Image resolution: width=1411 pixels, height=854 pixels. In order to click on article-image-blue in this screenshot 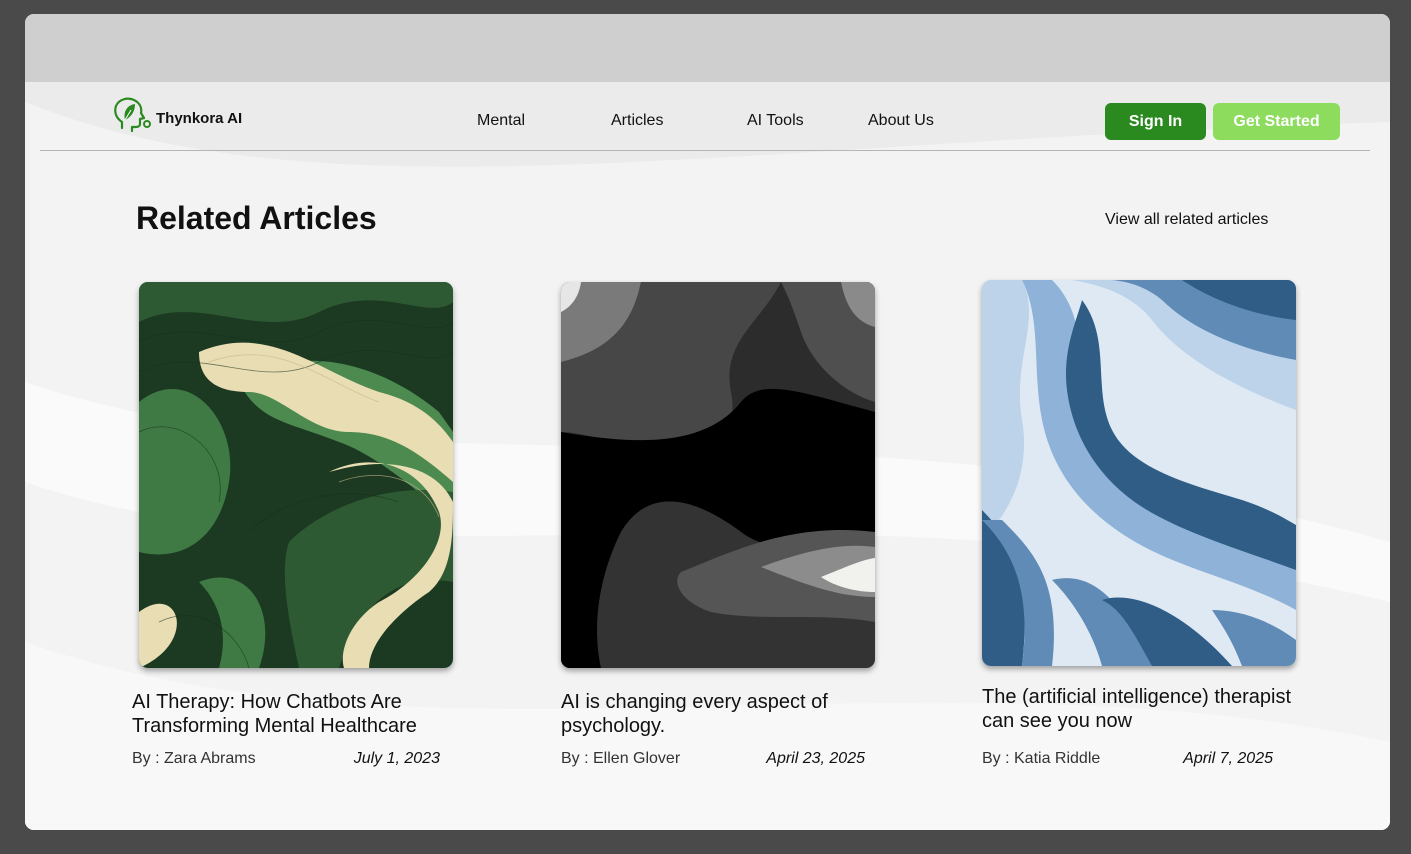, I will do `click(1139, 473)`.